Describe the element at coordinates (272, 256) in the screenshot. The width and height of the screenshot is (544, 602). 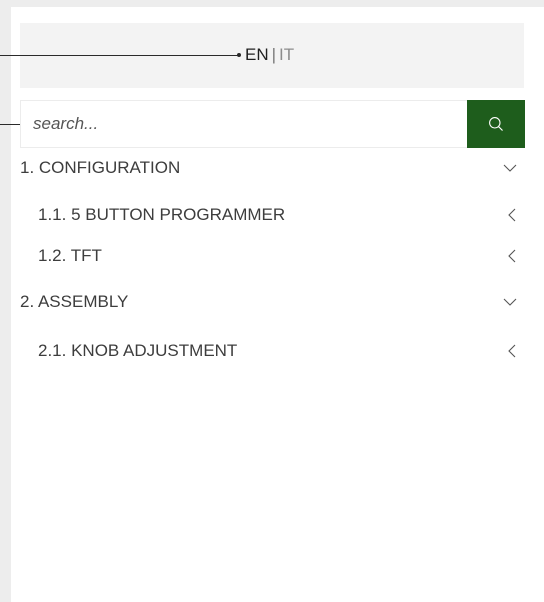
I see `menu-item-tft: 1.2. TFT` at that location.